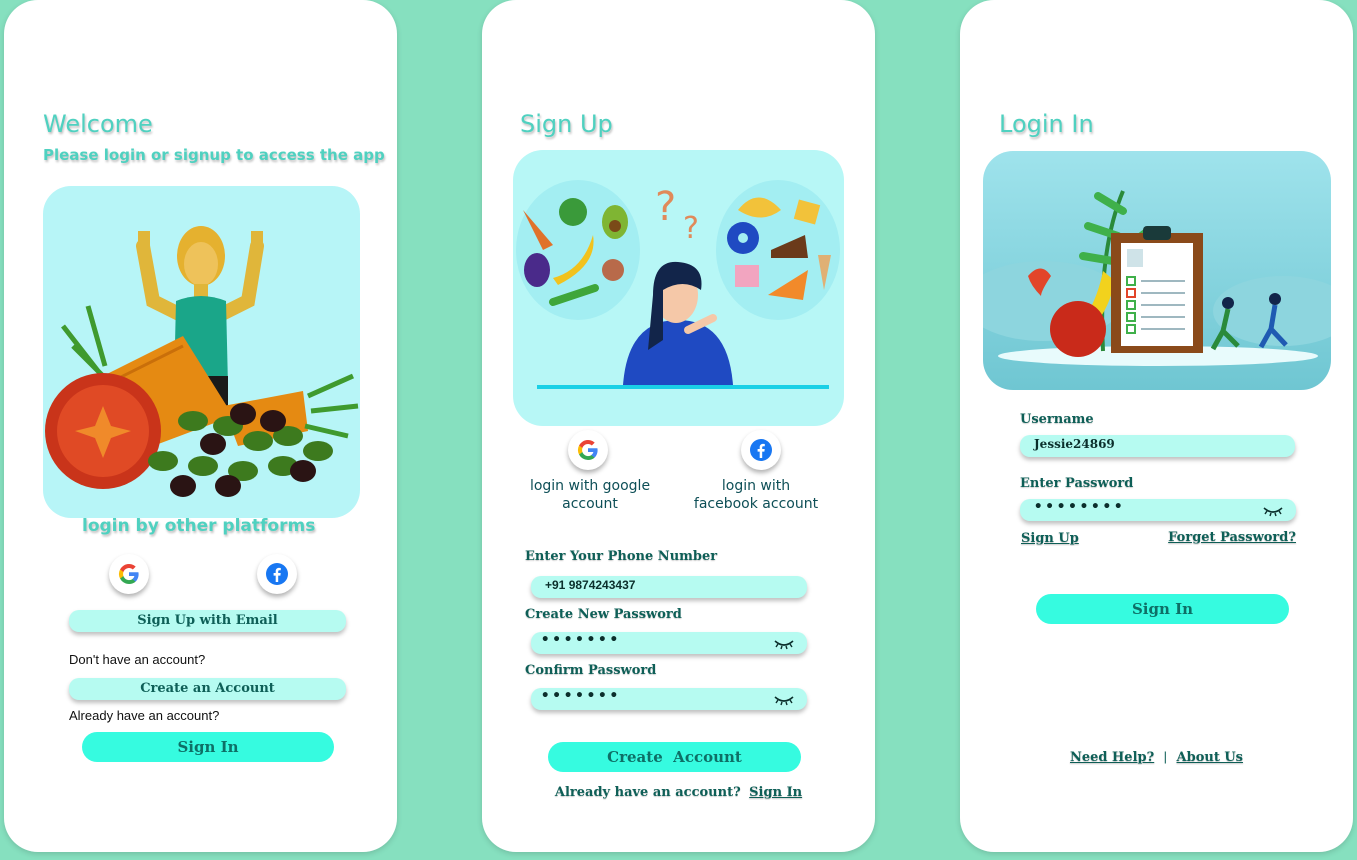  Describe the element at coordinates (1046, 124) in the screenshot. I see `page-title: Login In` at that location.